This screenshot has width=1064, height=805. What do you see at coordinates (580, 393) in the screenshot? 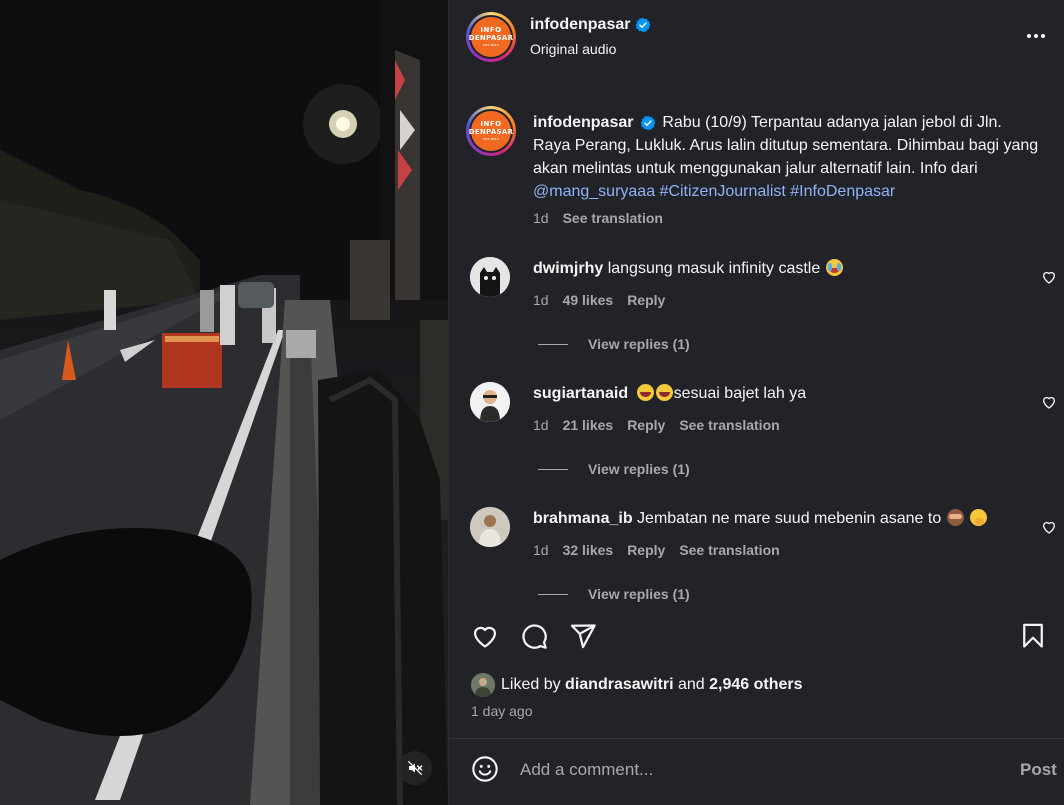
I see `comment-username: sugiartanaid` at bounding box center [580, 393].